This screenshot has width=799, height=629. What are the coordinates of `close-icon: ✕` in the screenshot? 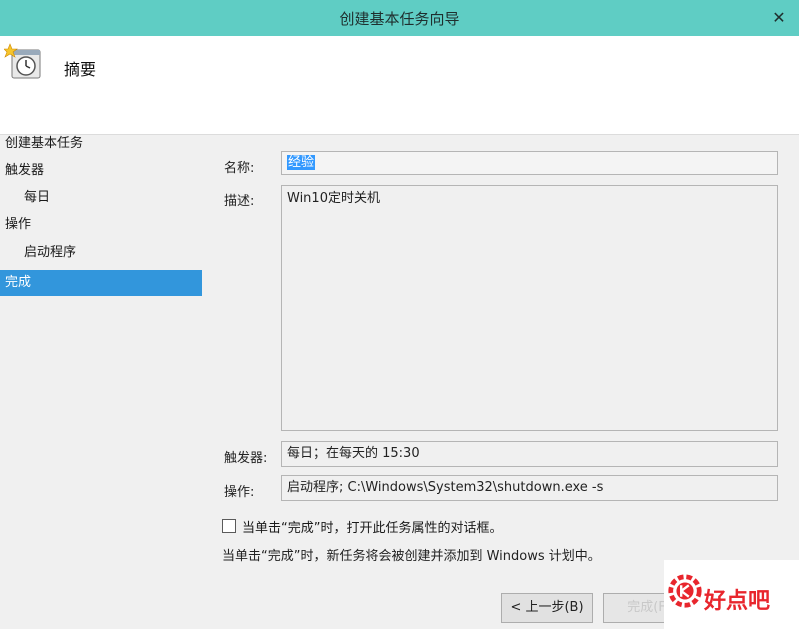 It's located at (779, 18).